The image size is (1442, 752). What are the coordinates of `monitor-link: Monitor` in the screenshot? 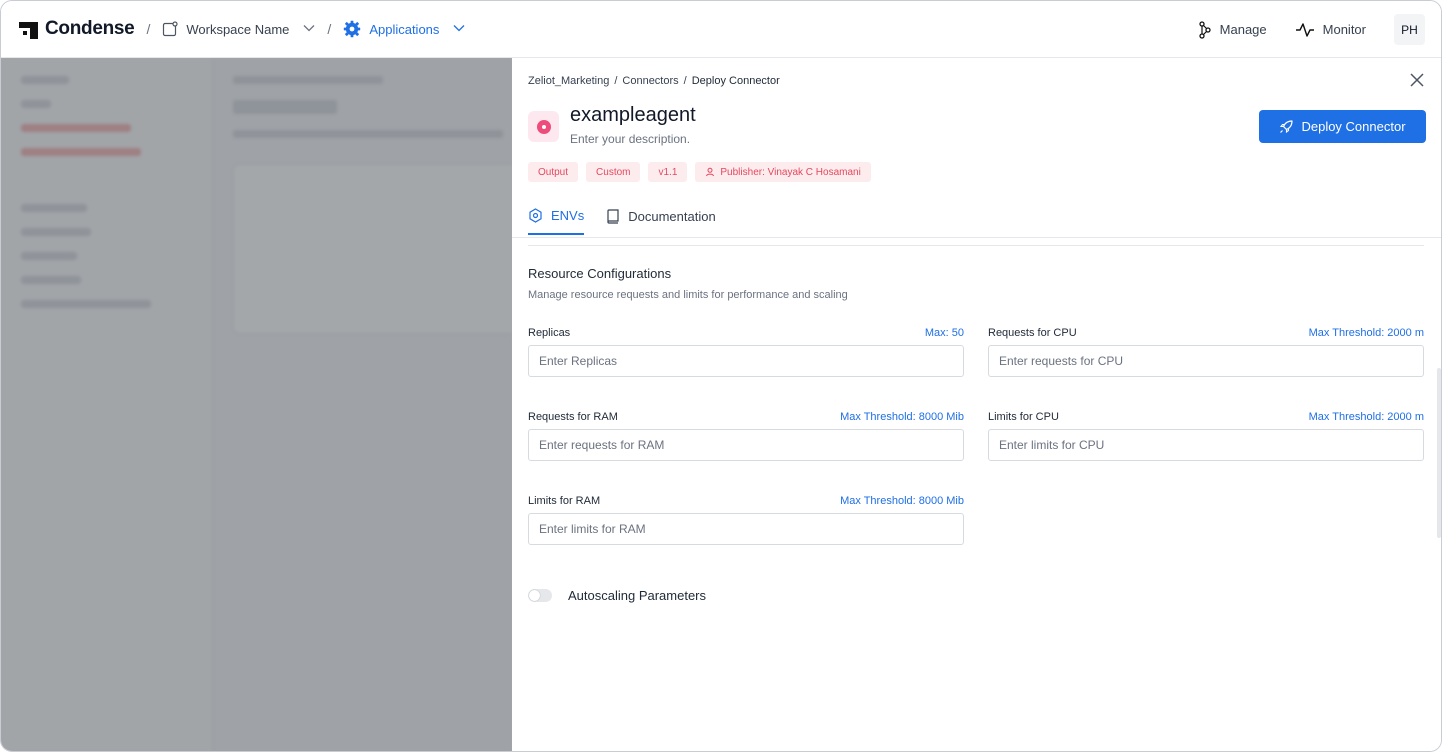 It's located at (1330, 30).